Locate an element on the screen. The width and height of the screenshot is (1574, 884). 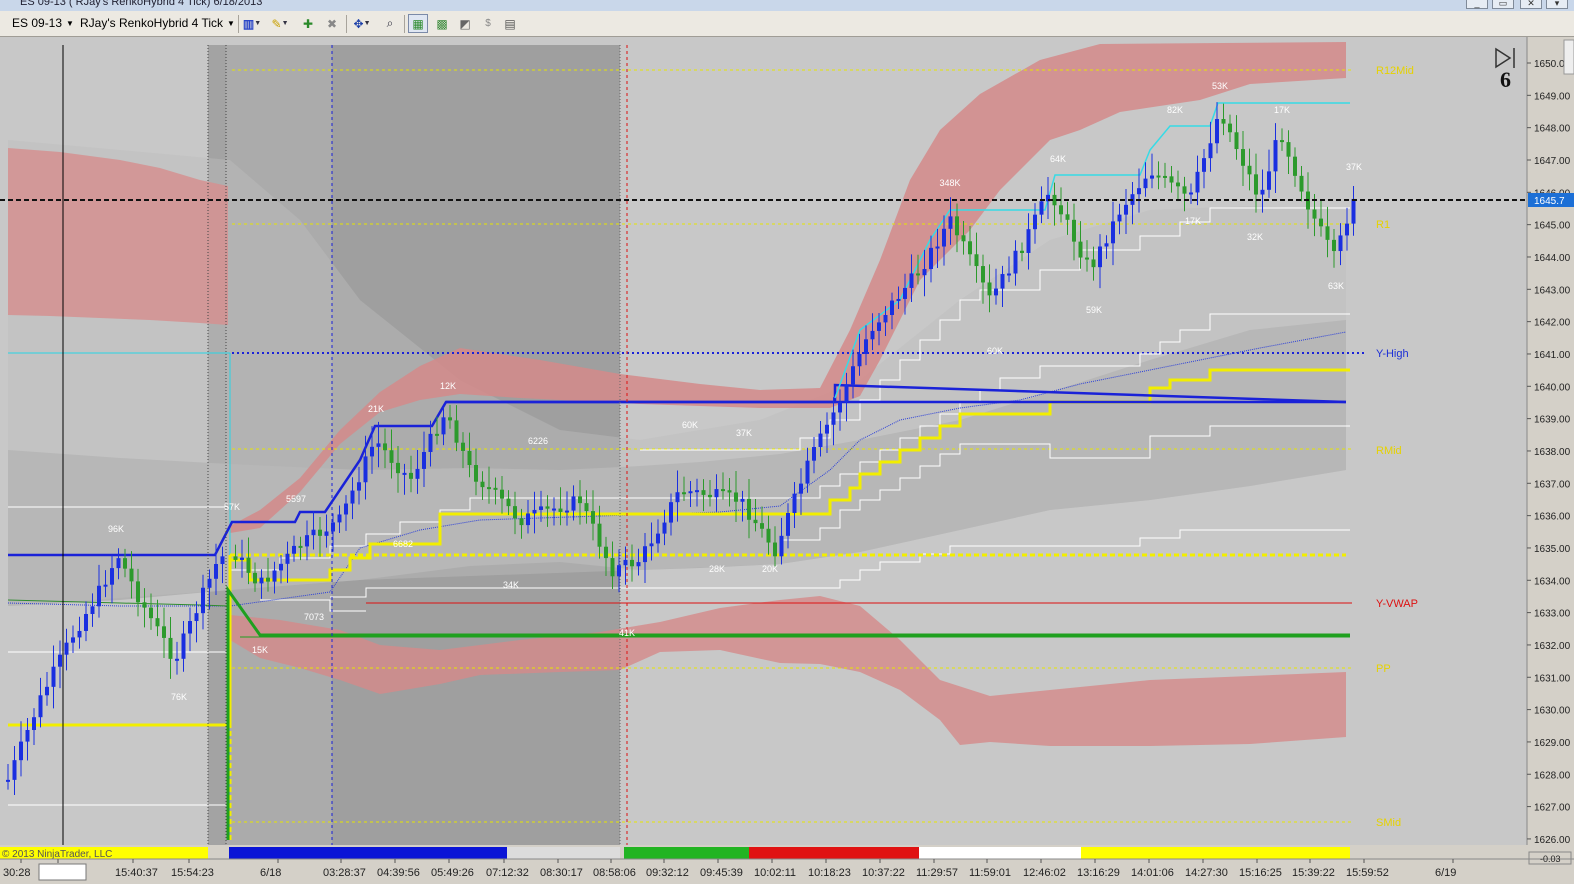
level-label-r12mid: R12Mid is located at coordinates (1395, 71).